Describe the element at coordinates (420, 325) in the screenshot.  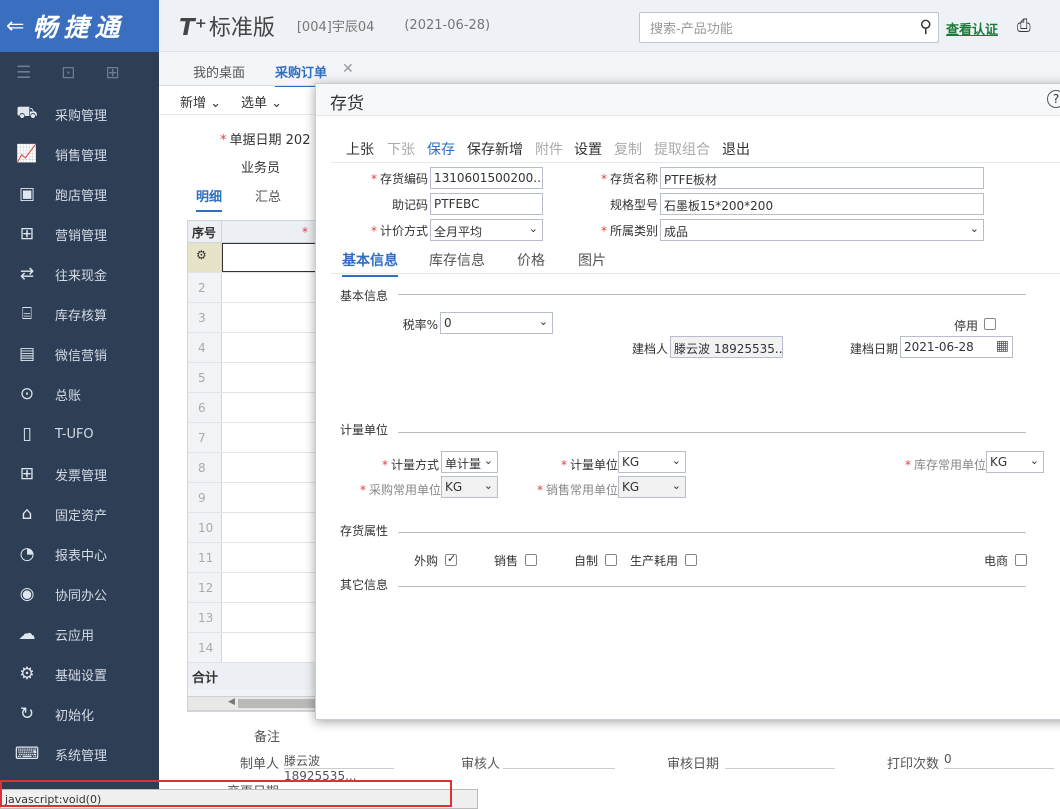
I see `tax-label: 税率%` at that location.